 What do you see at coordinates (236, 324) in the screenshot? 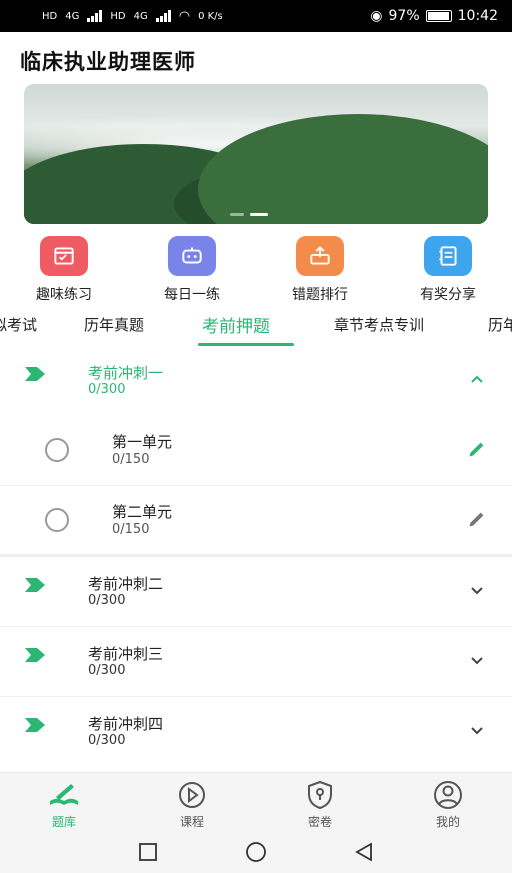
I see `tab-pre-exam: 考前押题` at bounding box center [236, 324].